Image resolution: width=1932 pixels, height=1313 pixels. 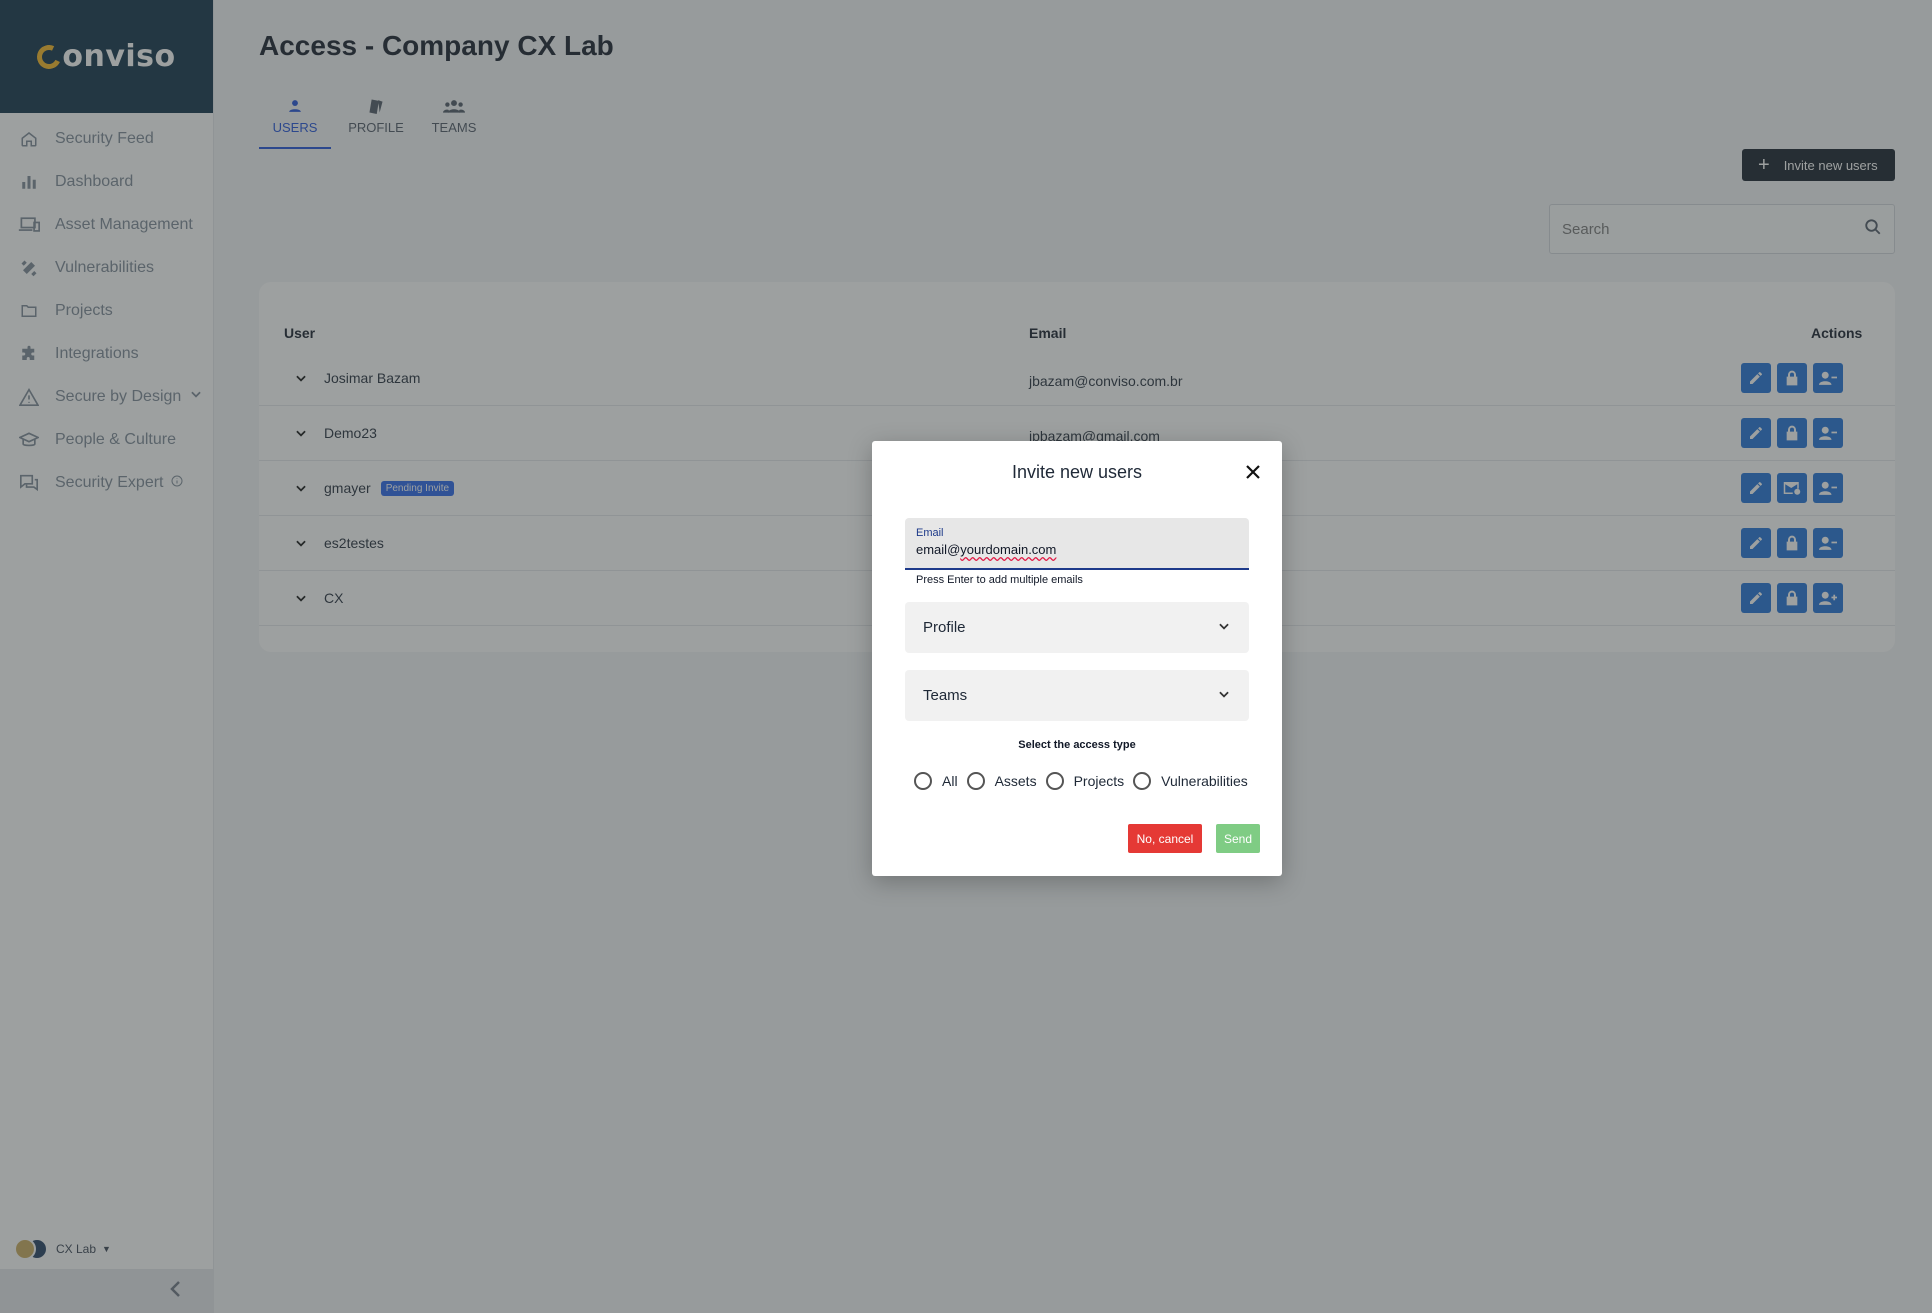 I want to click on email-helper-text: Press Enter to add multiple emails, so click(x=999, y=580).